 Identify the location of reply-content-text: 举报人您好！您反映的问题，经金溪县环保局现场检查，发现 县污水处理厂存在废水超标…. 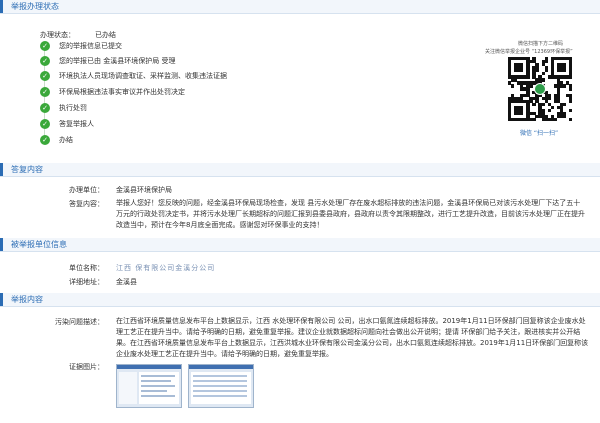
(350, 214).